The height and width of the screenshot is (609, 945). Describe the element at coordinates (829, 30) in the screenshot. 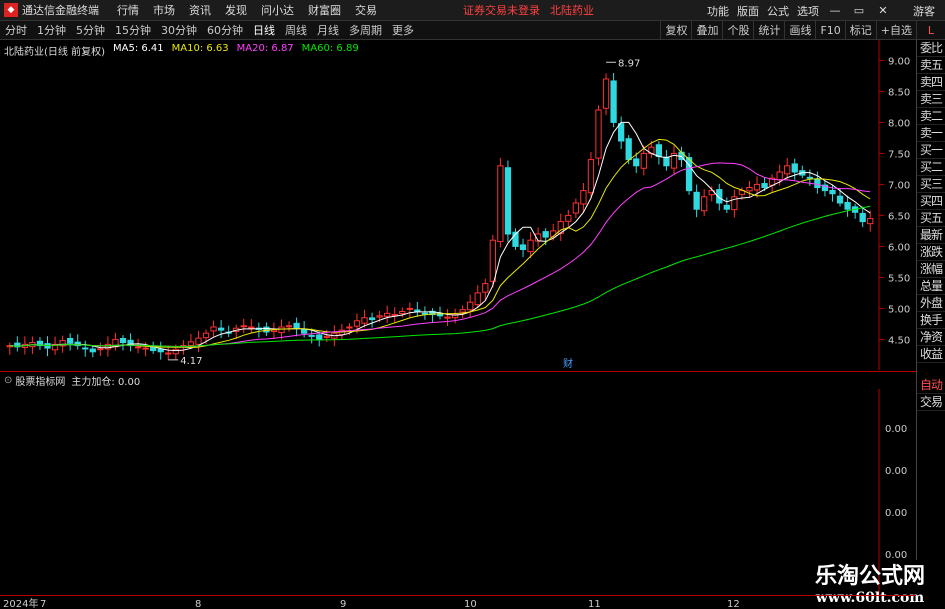

I see `f10-button: F10` at that location.